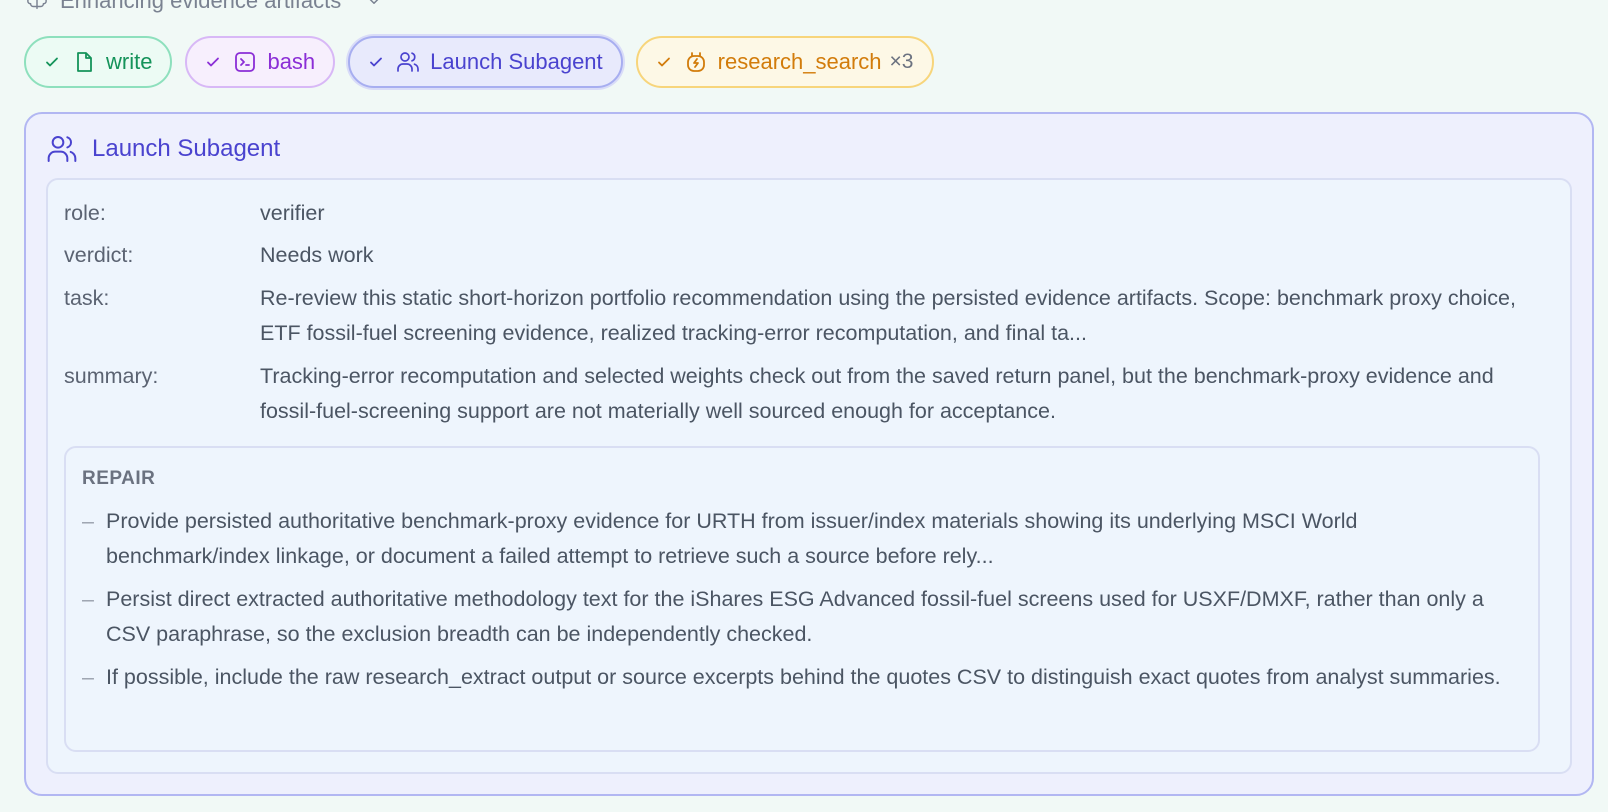 The image size is (1608, 812). Describe the element at coordinates (111, 376) in the screenshot. I see `field-key: summary:` at that location.